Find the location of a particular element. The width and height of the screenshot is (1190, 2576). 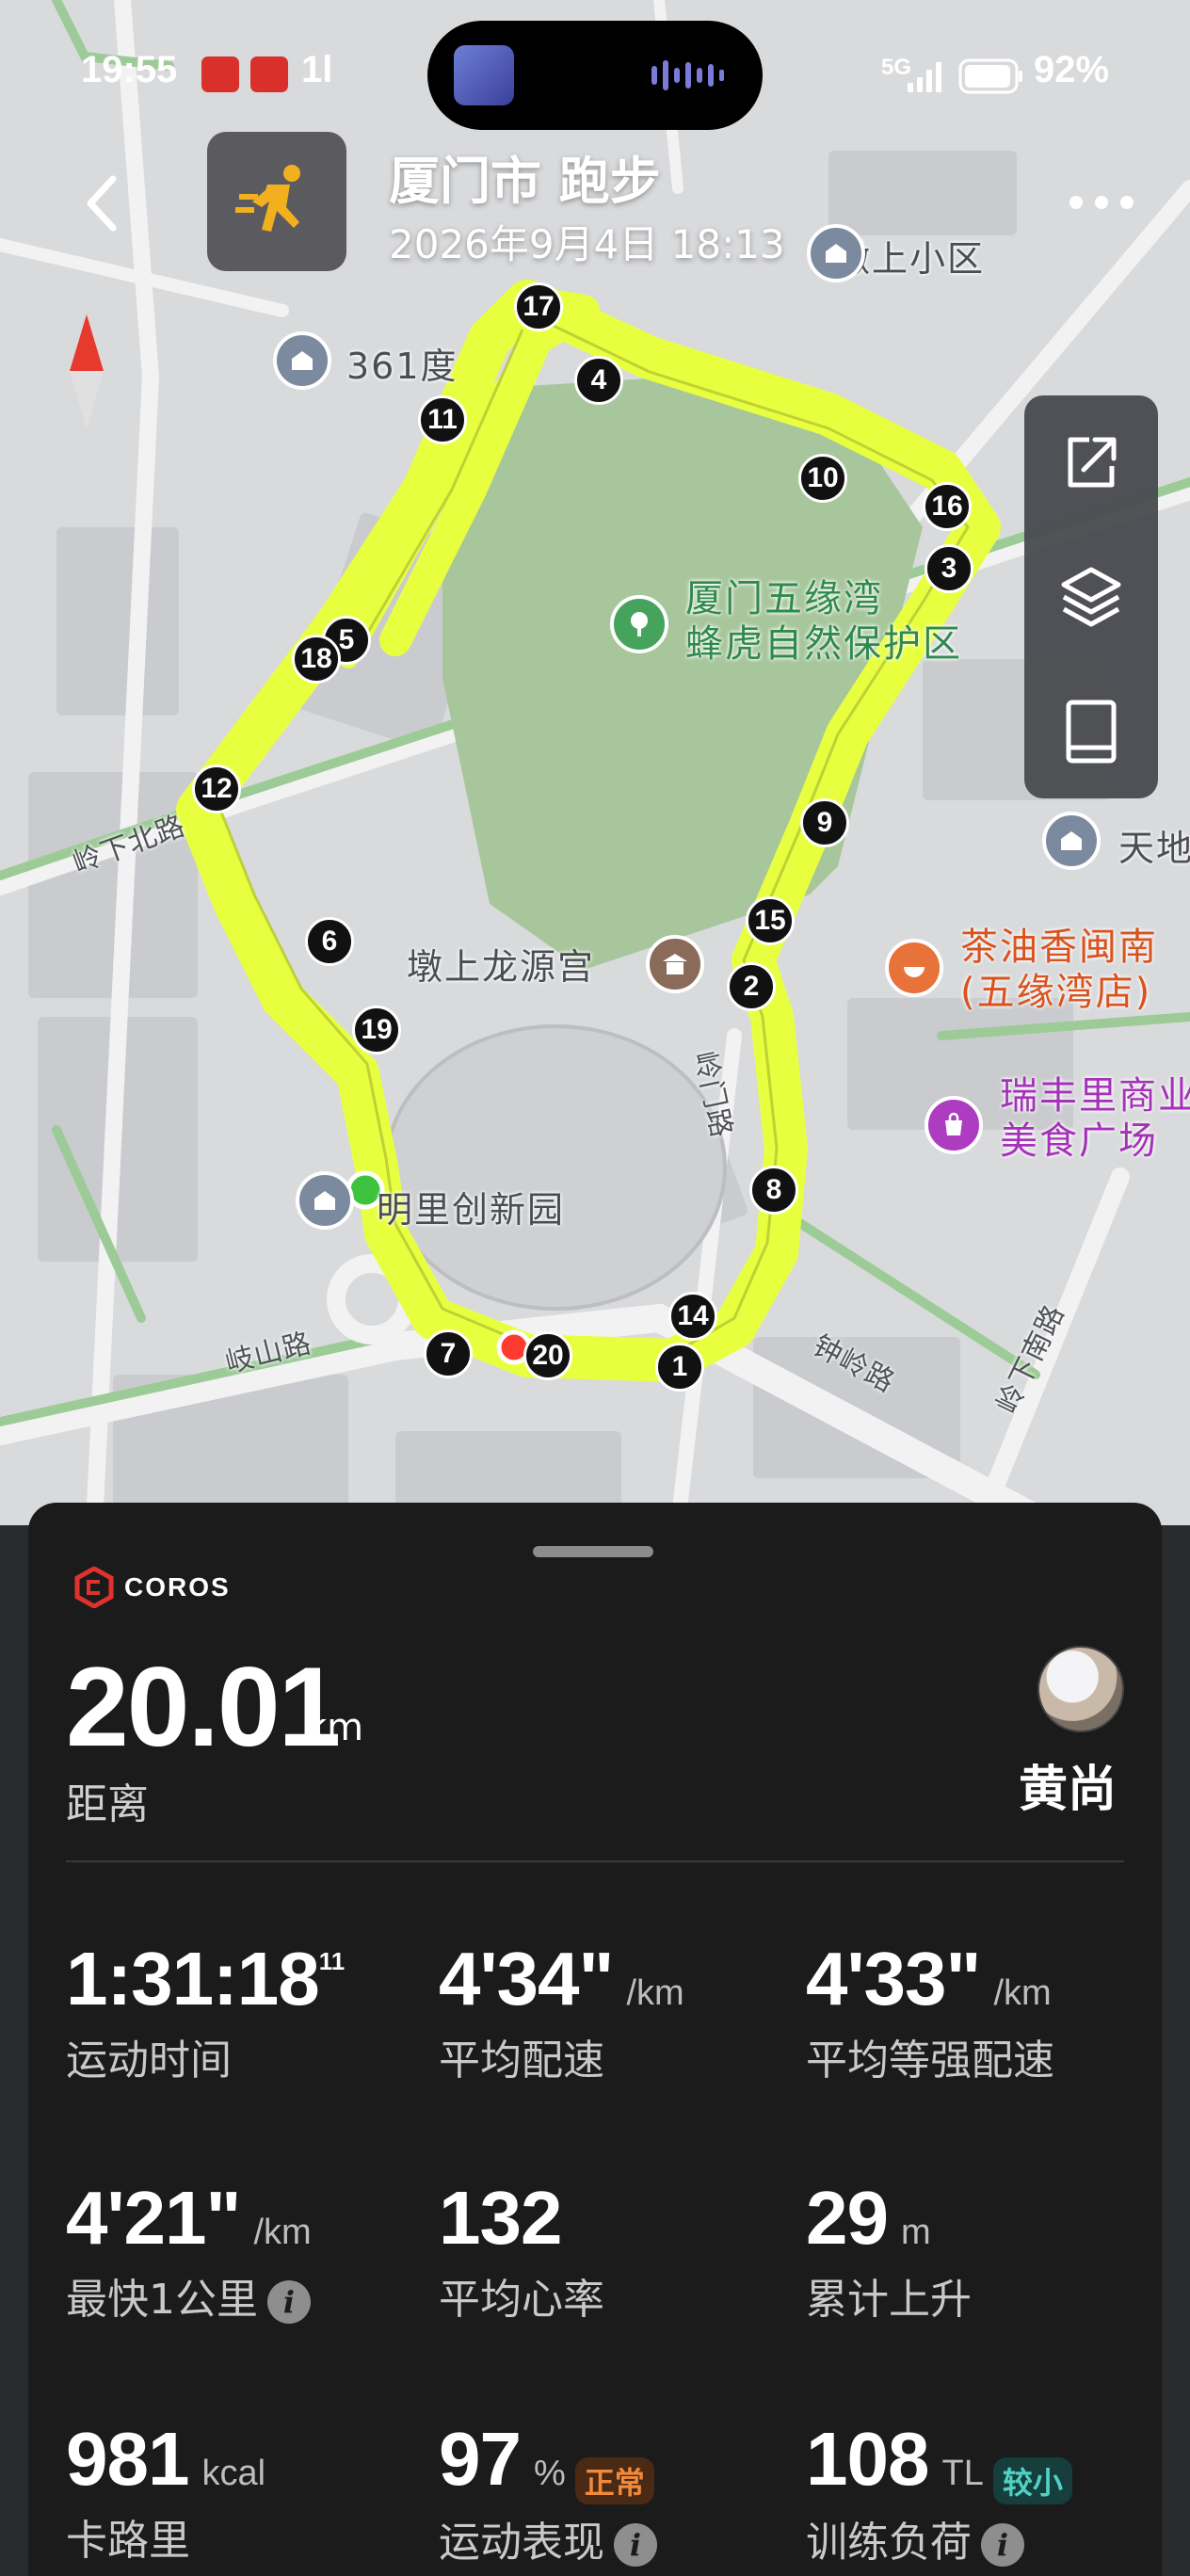

map-label-chayou: 茶油香闽南 (五缘湾店) is located at coordinates (1059, 970).